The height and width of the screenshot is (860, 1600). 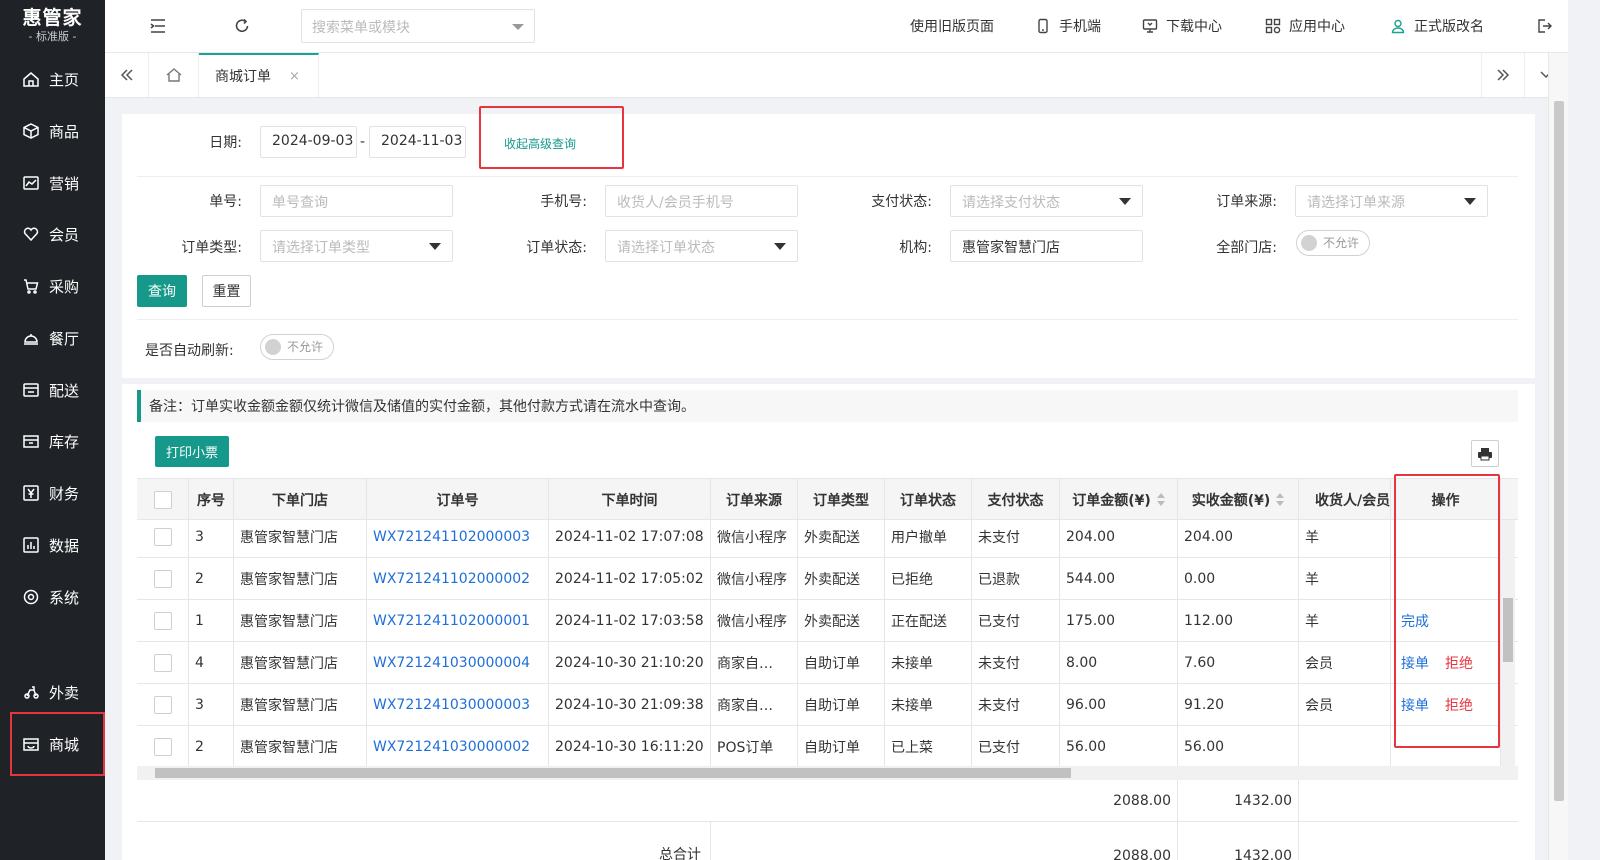 I want to click on old-page-label: 使用旧版页面, so click(x=952, y=27).